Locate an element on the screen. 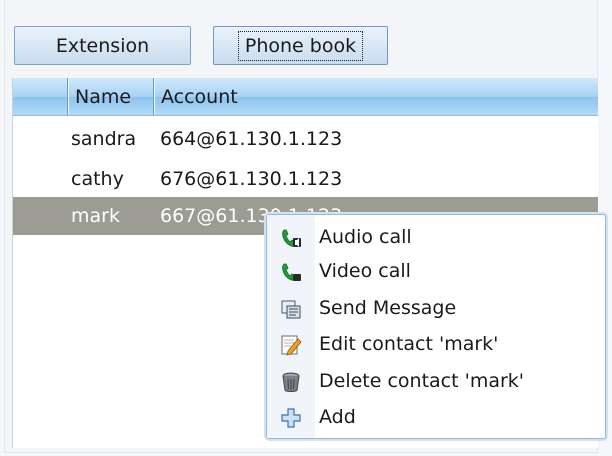 This screenshot has width=612, height=456. tab-extension-label: Extension is located at coordinates (102, 45).